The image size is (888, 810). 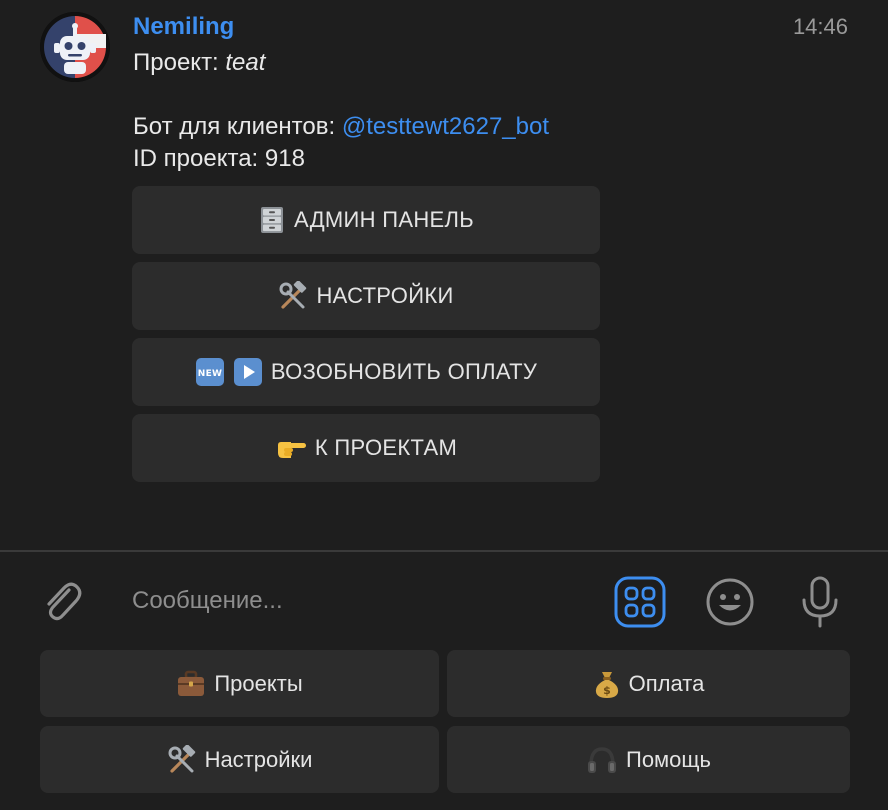 I want to click on new-badge-icon: NEW, so click(x=210, y=372).